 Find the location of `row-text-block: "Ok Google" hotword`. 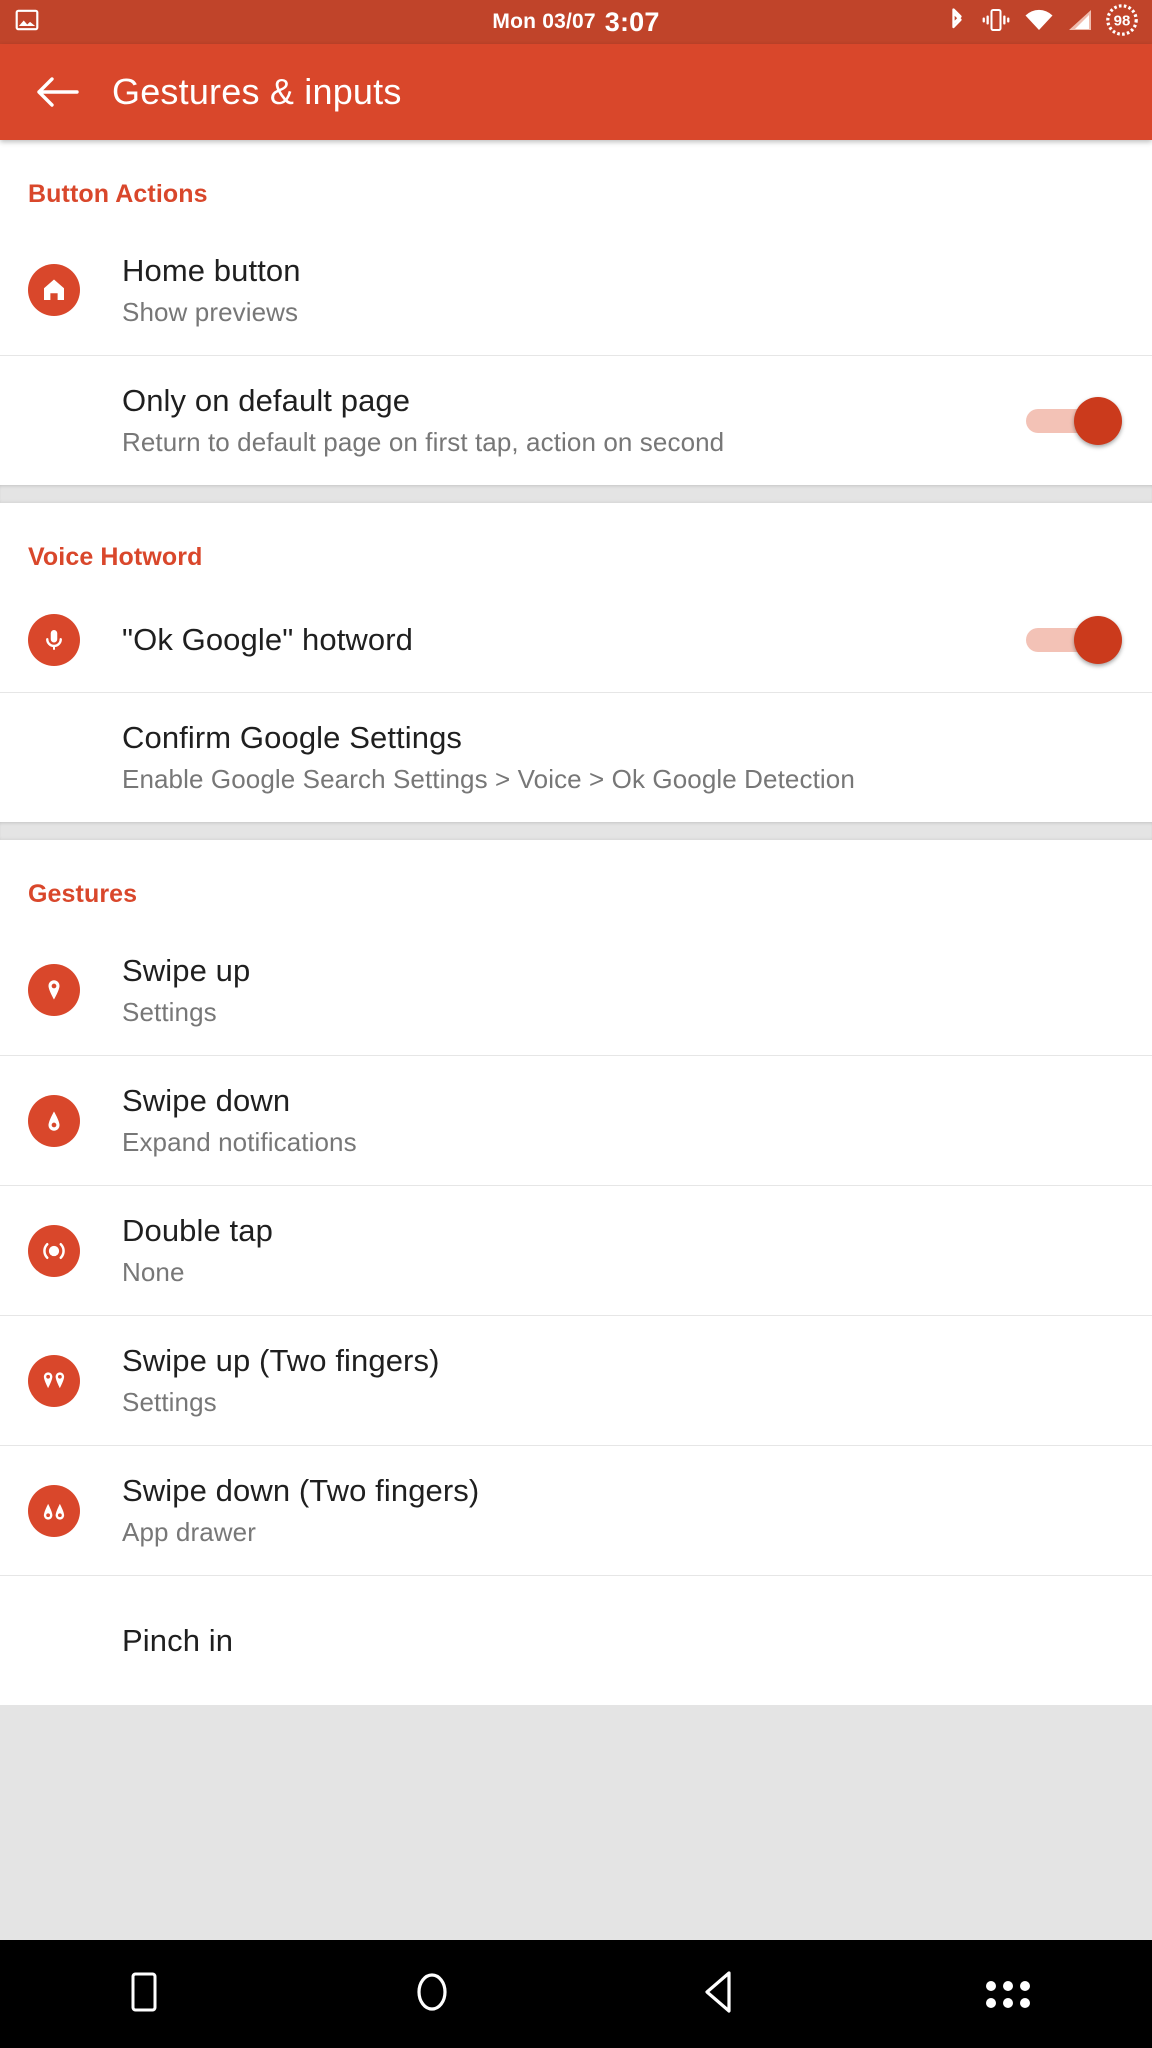

row-text-block: "Ok Google" hotword is located at coordinates (573, 640).